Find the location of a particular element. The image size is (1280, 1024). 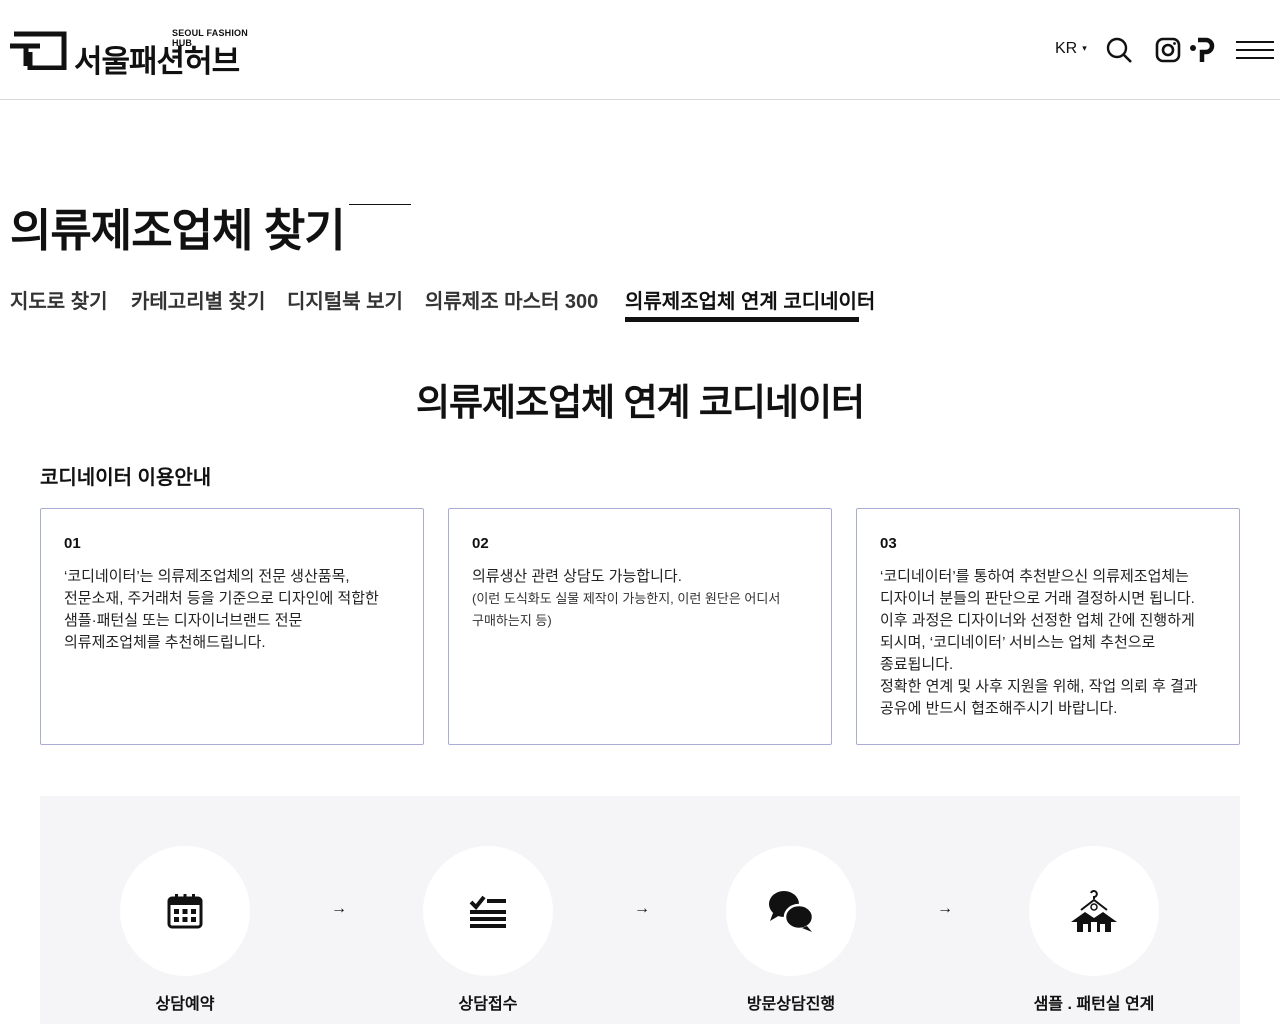

guide-title: 코디네이터 이용안내 is located at coordinates (126, 478).